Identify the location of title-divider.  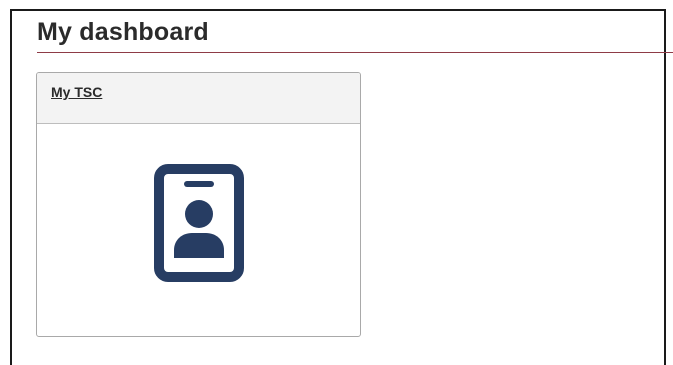
(355, 52).